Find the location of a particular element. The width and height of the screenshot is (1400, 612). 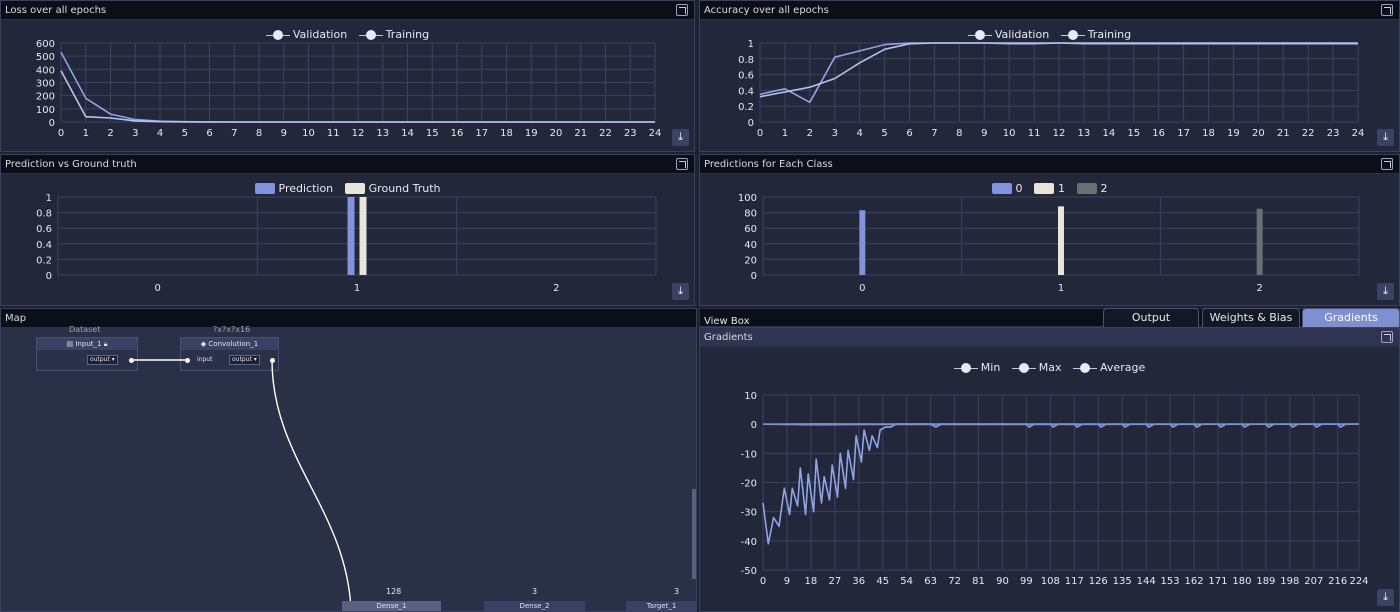

x-tick-label: 11 is located at coordinates (333, 133).